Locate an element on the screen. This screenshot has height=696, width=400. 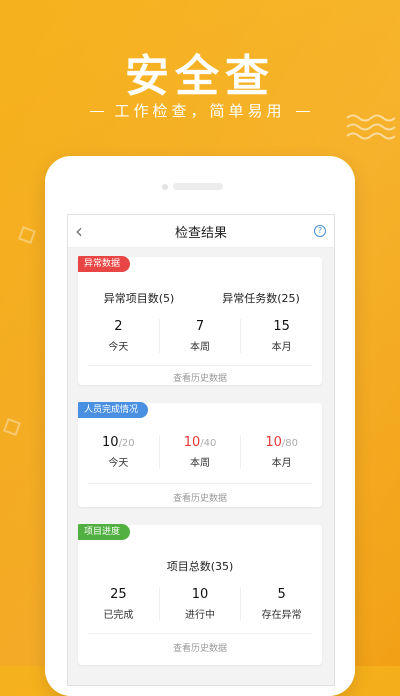
stat-value: 5 is located at coordinates (281, 594).